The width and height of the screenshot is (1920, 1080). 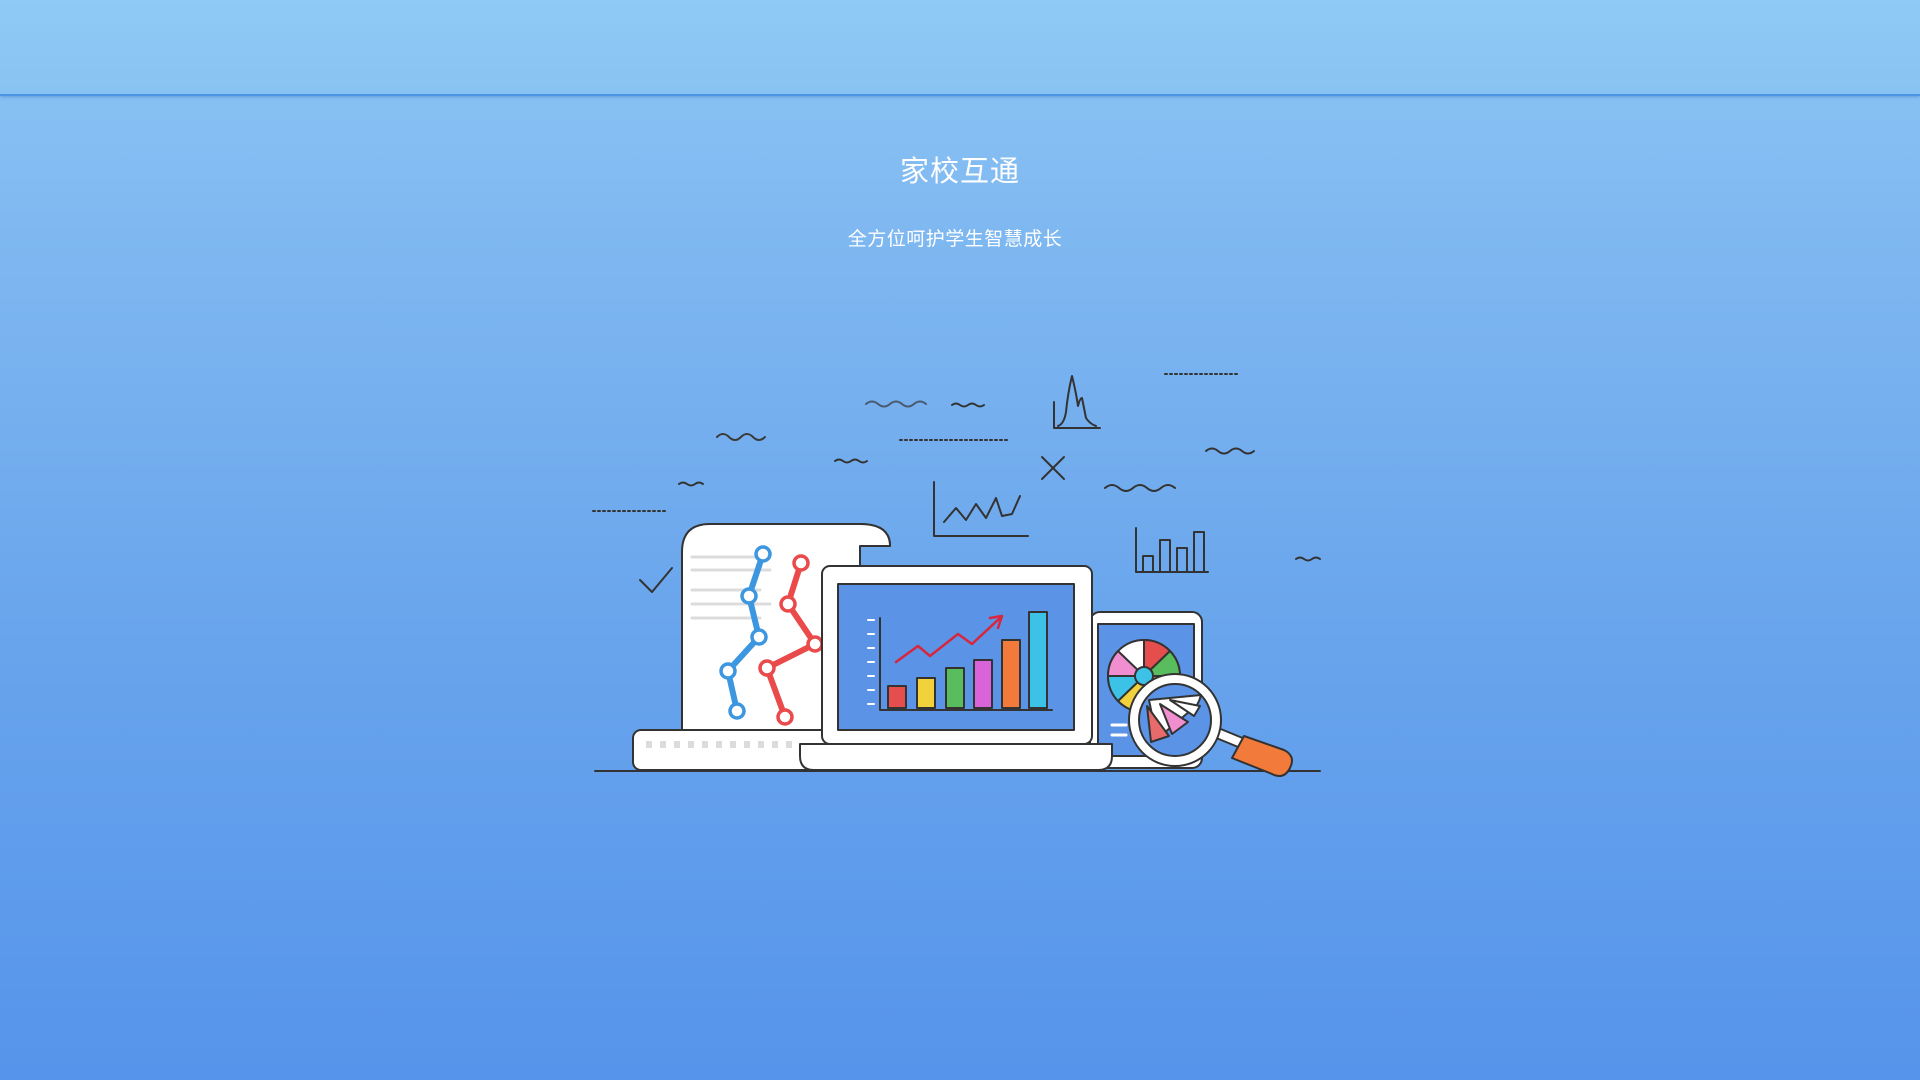 What do you see at coordinates (656, 580) in the screenshot?
I see `checkmark-icon` at bounding box center [656, 580].